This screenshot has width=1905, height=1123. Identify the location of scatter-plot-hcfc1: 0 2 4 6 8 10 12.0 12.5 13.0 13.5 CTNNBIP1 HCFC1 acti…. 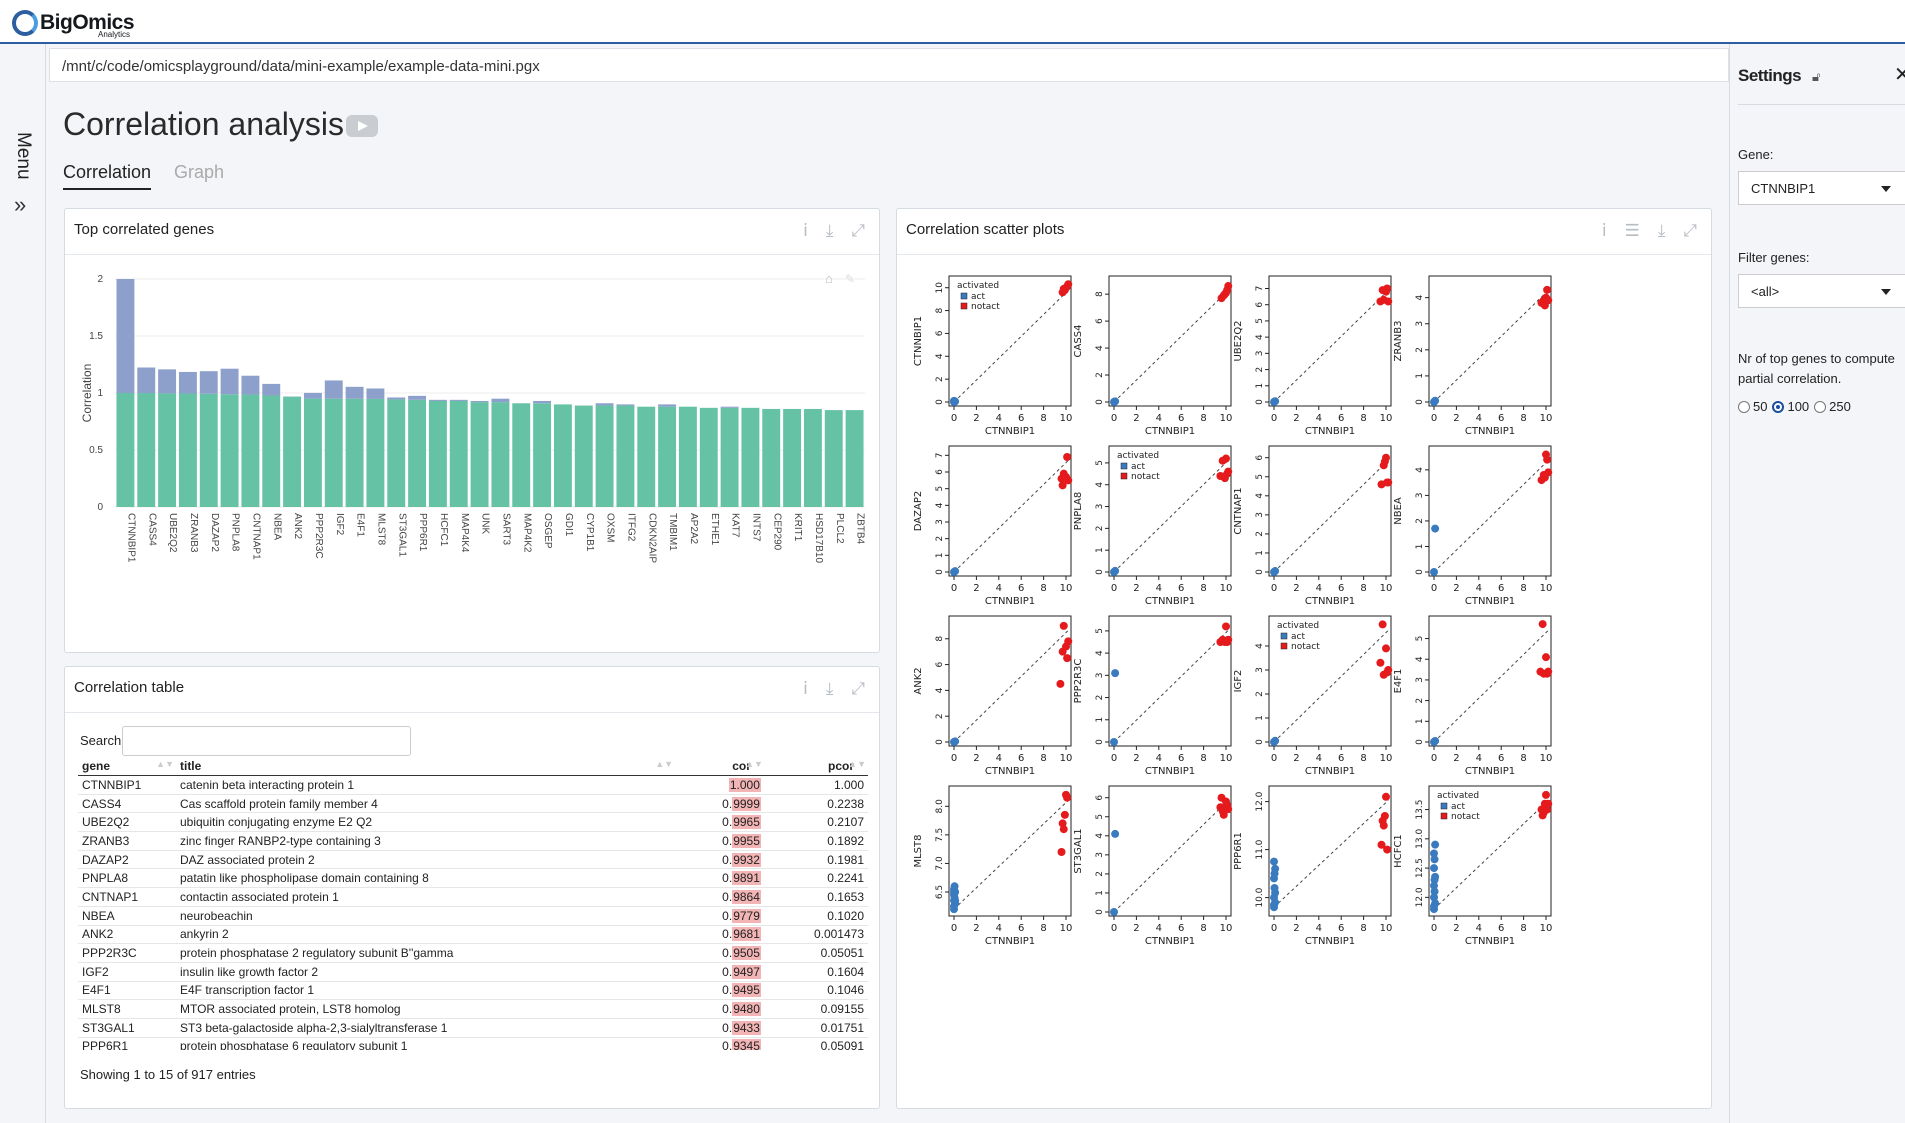
(1472, 866).